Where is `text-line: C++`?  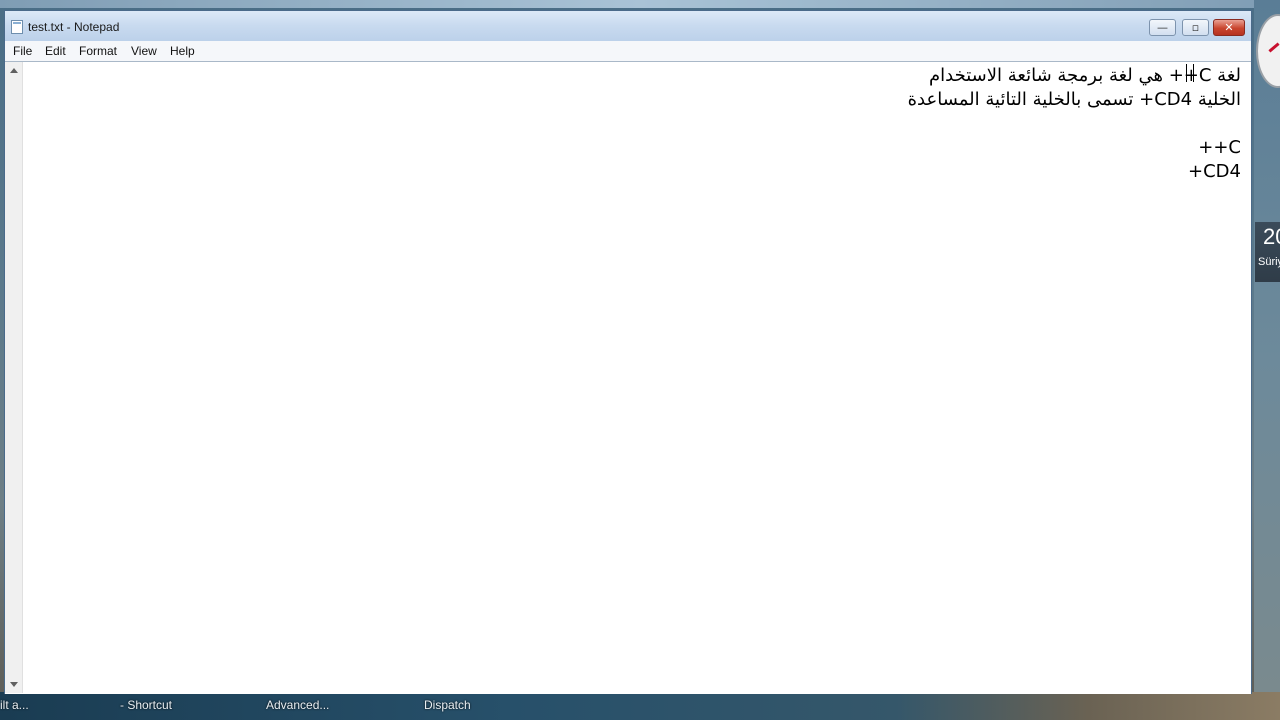 text-line: C++ is located at coordinates (1219, 147).